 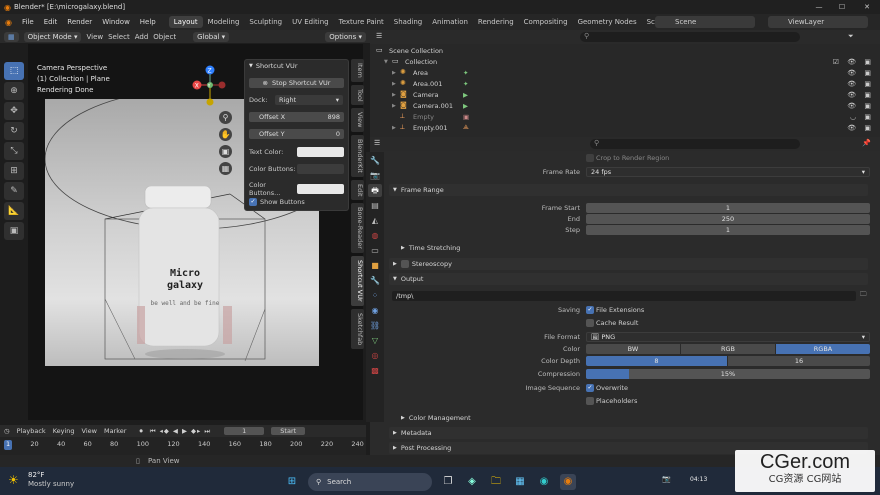 I want to click on file-format-dropdown: 🖼 PNG ▾, so click(x=728, y=336).